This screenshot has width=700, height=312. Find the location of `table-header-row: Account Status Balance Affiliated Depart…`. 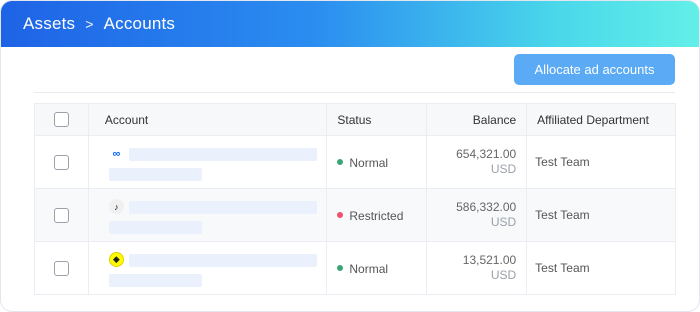

table-header-row: Account Status Balance Affiliated Depart… is located at coordinates (355, 119).